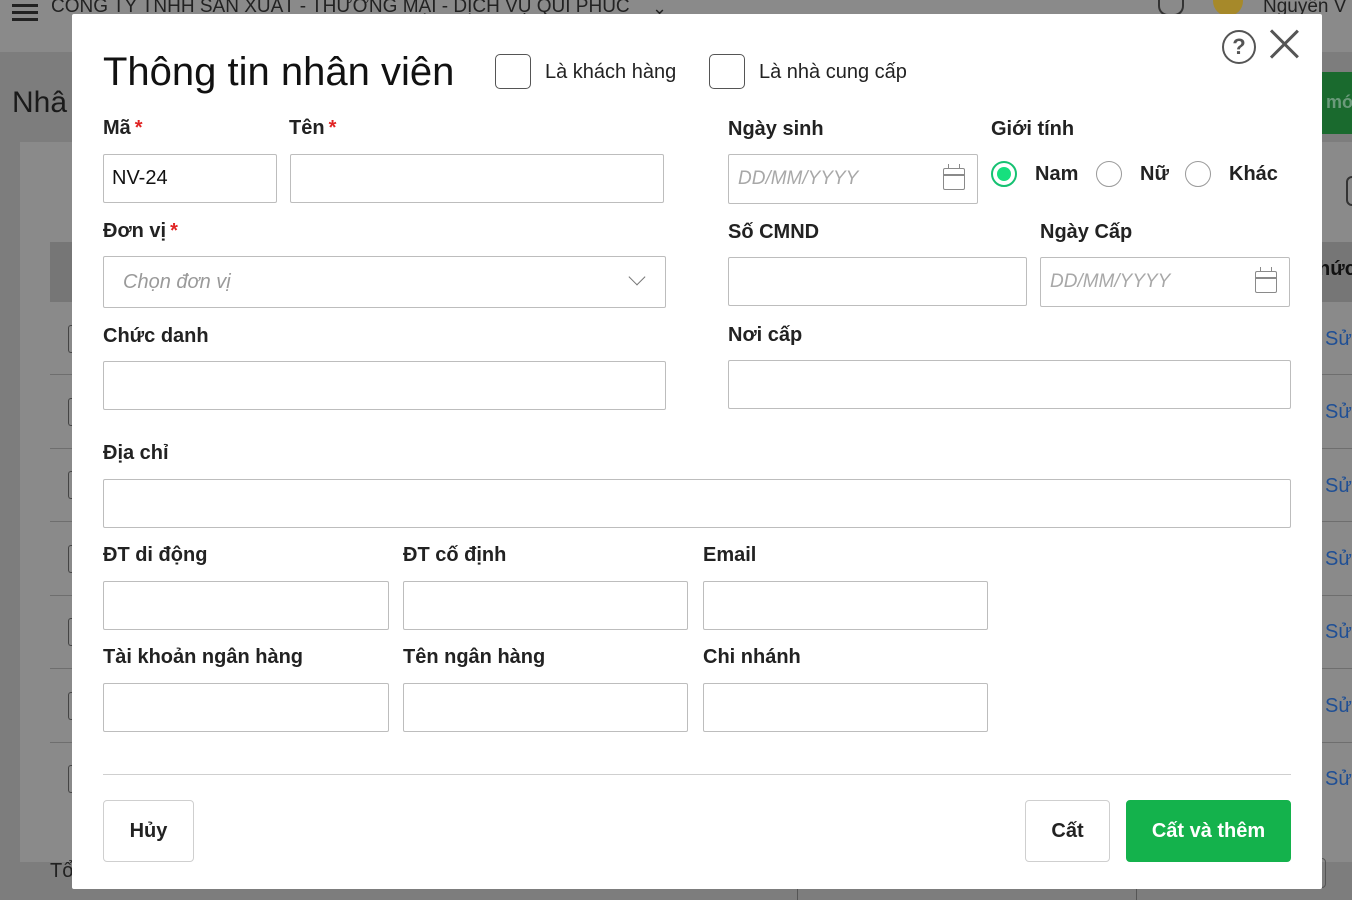  I want to click on page-title: Nhâ, so click(40, 102).